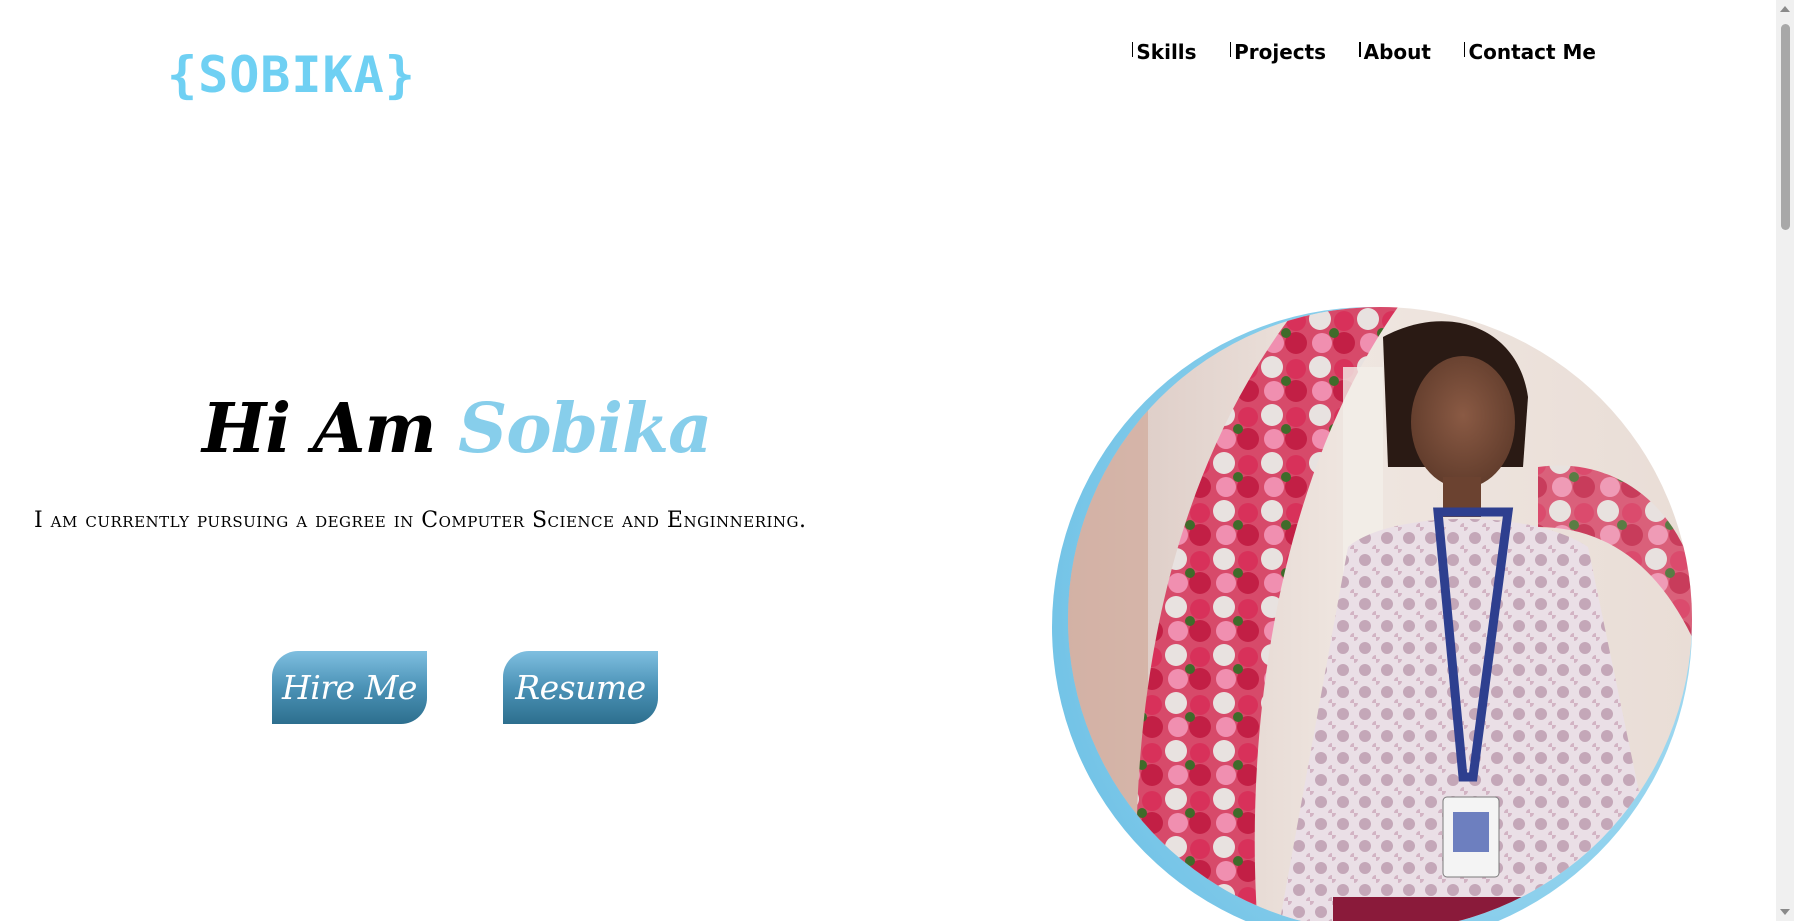 Image resolution: width=1794 pixels, height=921 pixels. I want to click on site-logo: {SOBIKA}, so click(291, 75).